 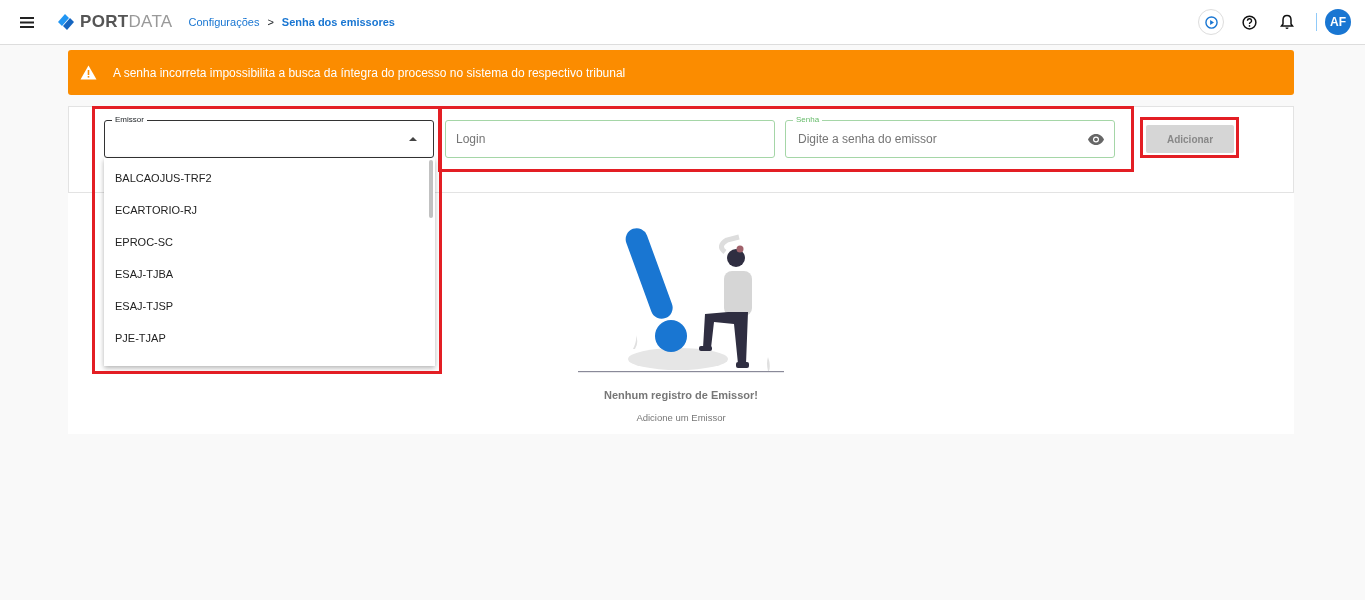 What do you see at coordinates (681, 417) in the screenshot?
I see `empty-state-subtitle: Adicione um Emissor` at bounding box center [681, 417].